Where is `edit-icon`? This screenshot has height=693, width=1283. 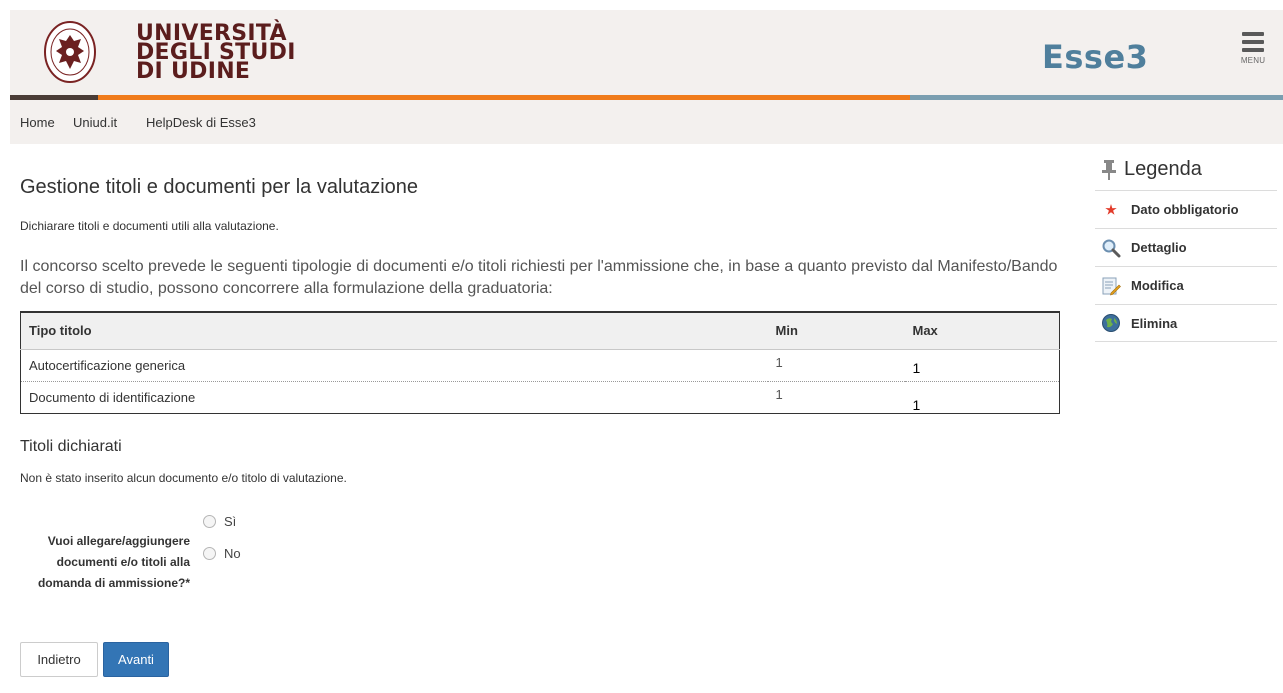 edit-icon is located at coordinates (1111, 286).